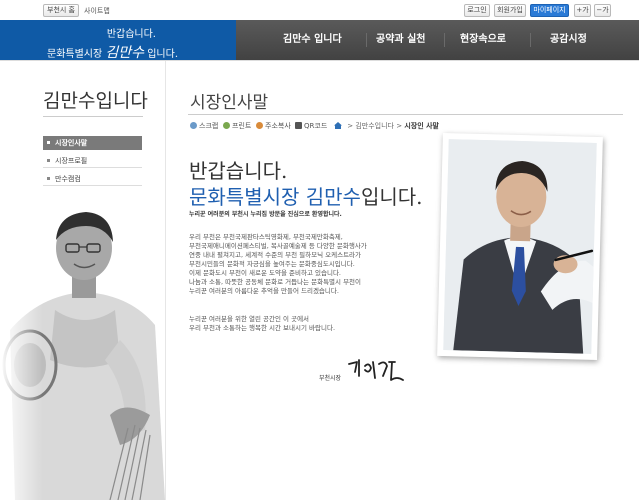 This screenshot has width=639, height=500. What do you see at coordinates (71, 161) in the screenshot?
I see `sidebar-item-label: 시장프로필` at bounding box center [71, 161].